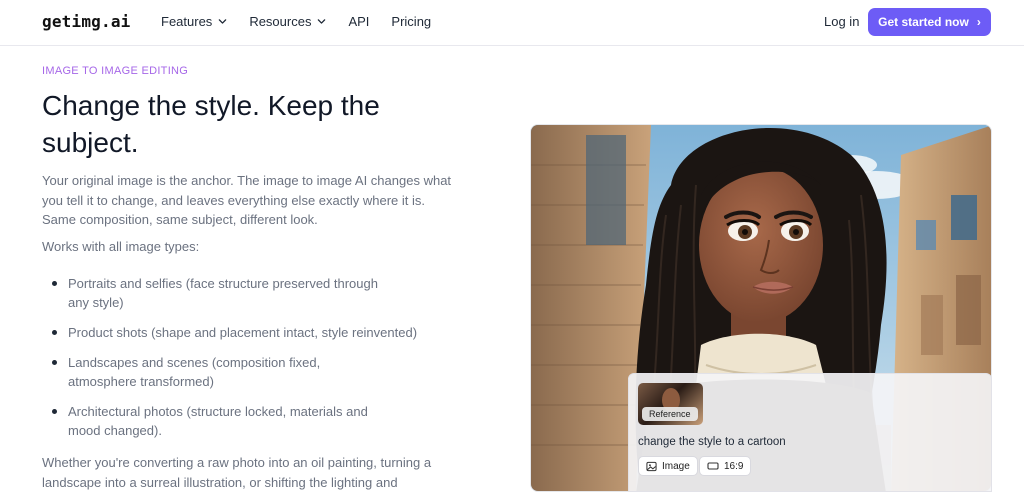 The width and height of the screenshot is (1024, 492). What do you see at coordinates (676, 466) in the screenshot?
I see `image-chip-label: Image` at bounding box center [676, 466].